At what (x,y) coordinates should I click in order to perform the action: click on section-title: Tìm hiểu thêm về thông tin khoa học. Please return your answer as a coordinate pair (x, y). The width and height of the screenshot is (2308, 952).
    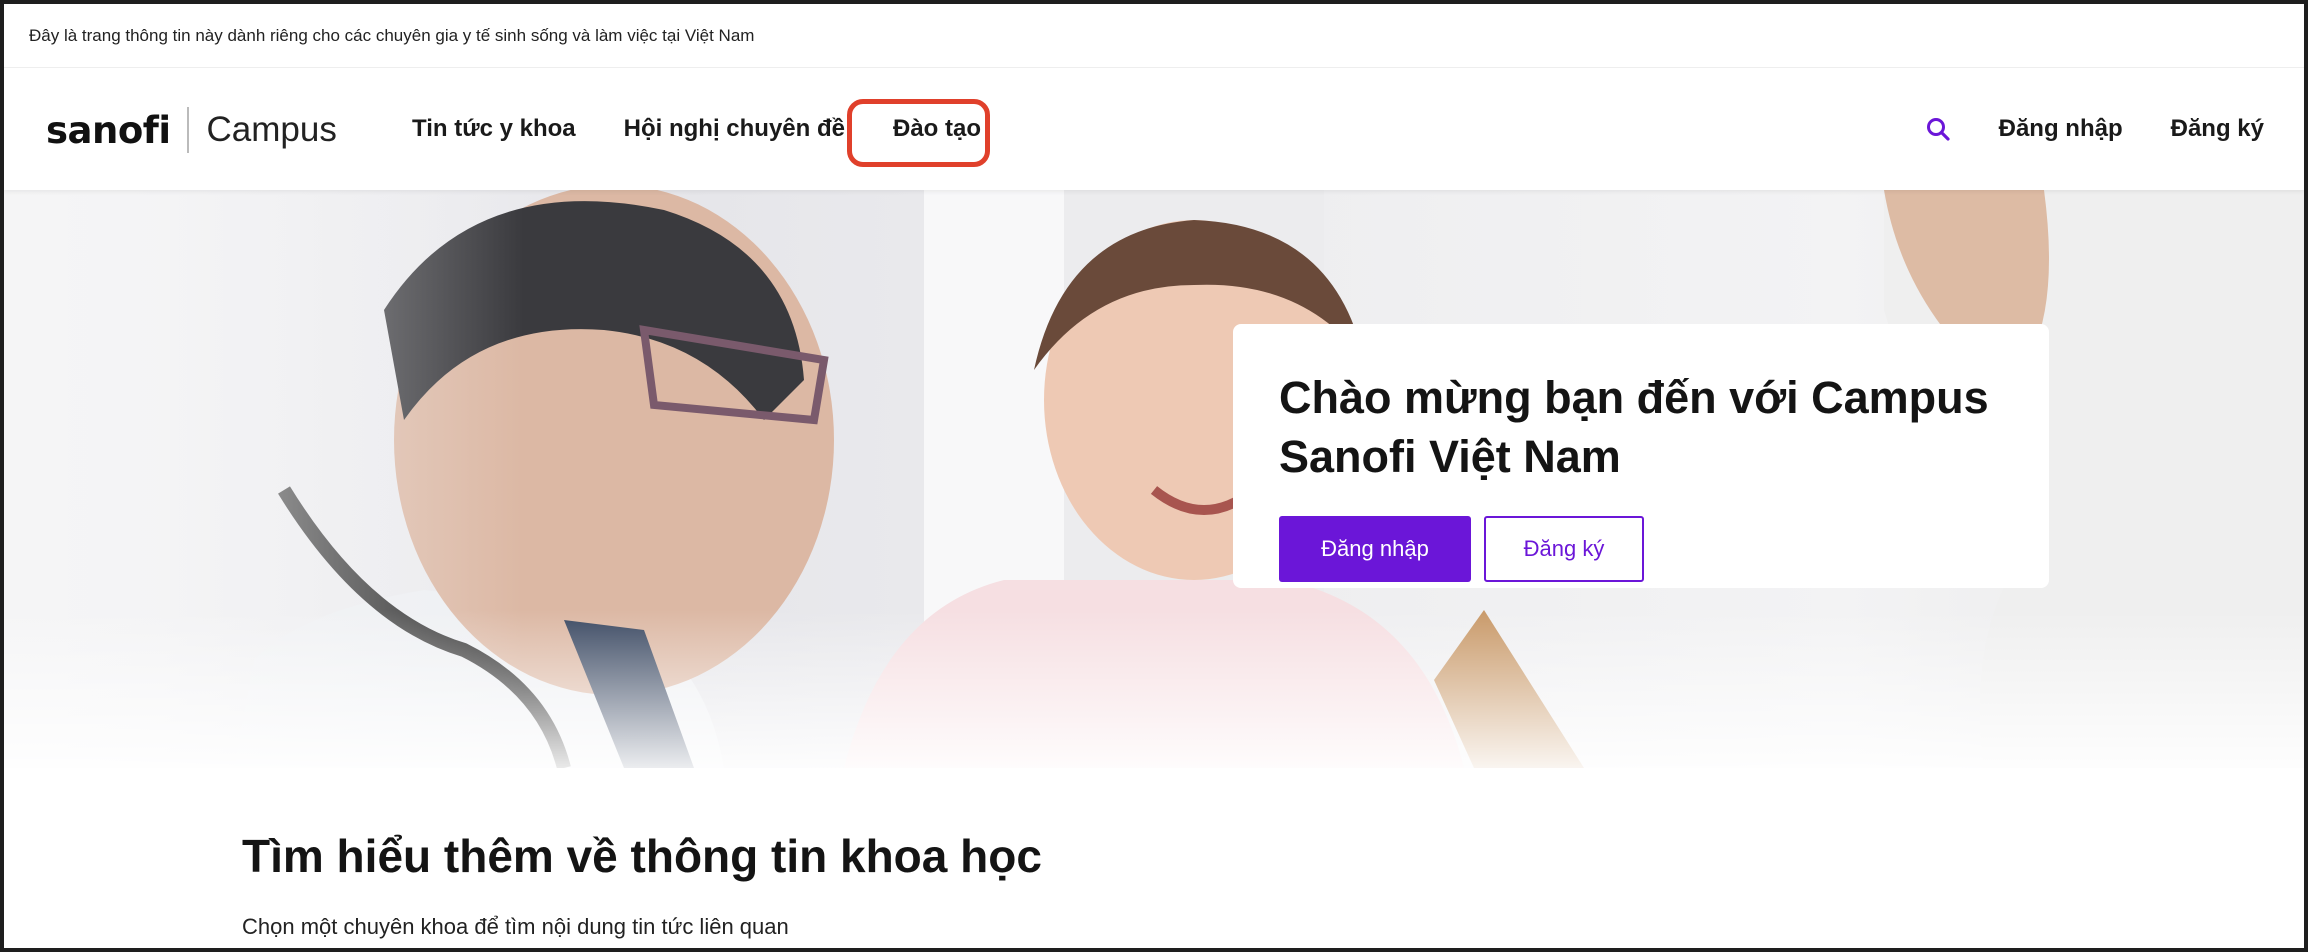
    Looking at the image, I should click on (642, 856).